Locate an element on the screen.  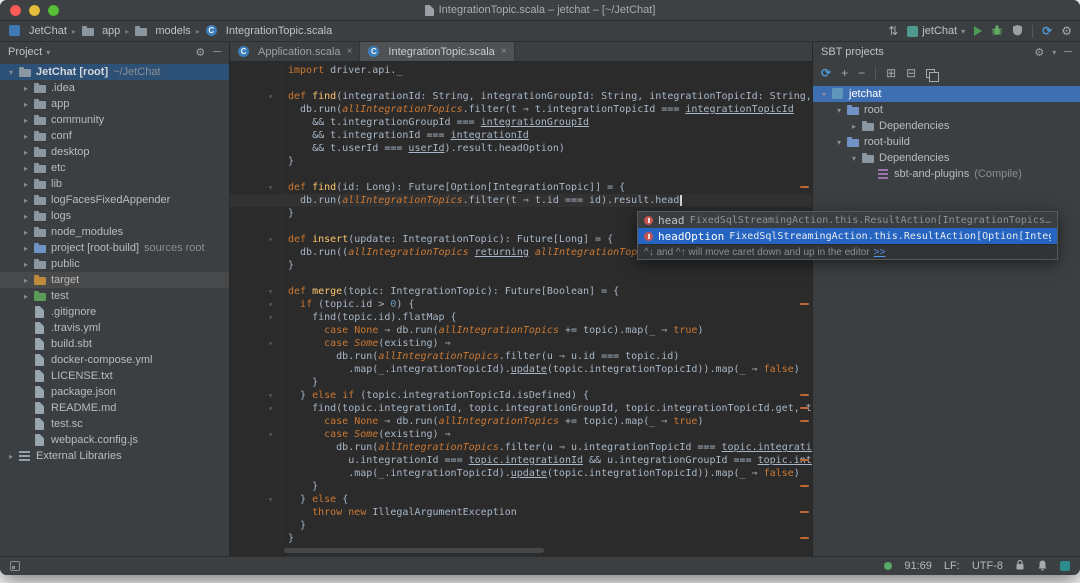
project-tree-item: webpack.config.js is located at coordinates (114, 440).